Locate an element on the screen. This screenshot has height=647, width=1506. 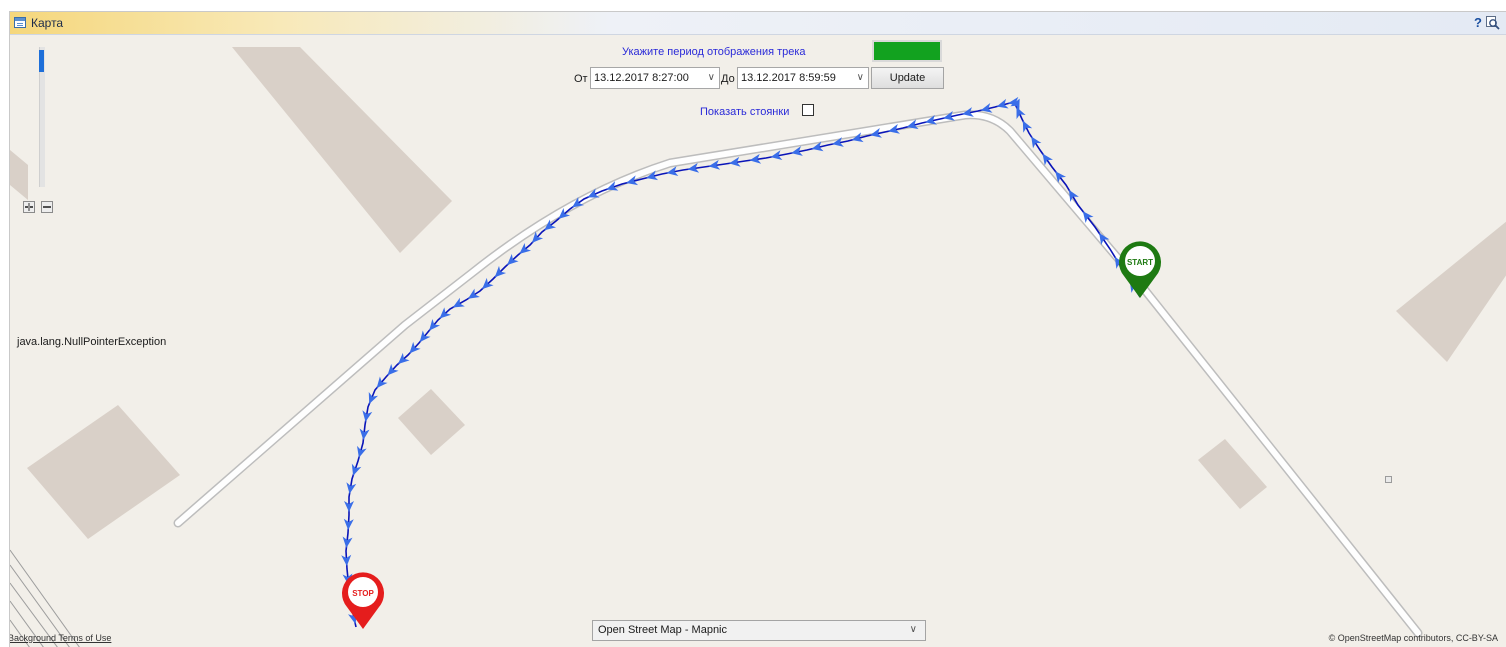
magnifier-icon is located at coordinates (1493, 23).